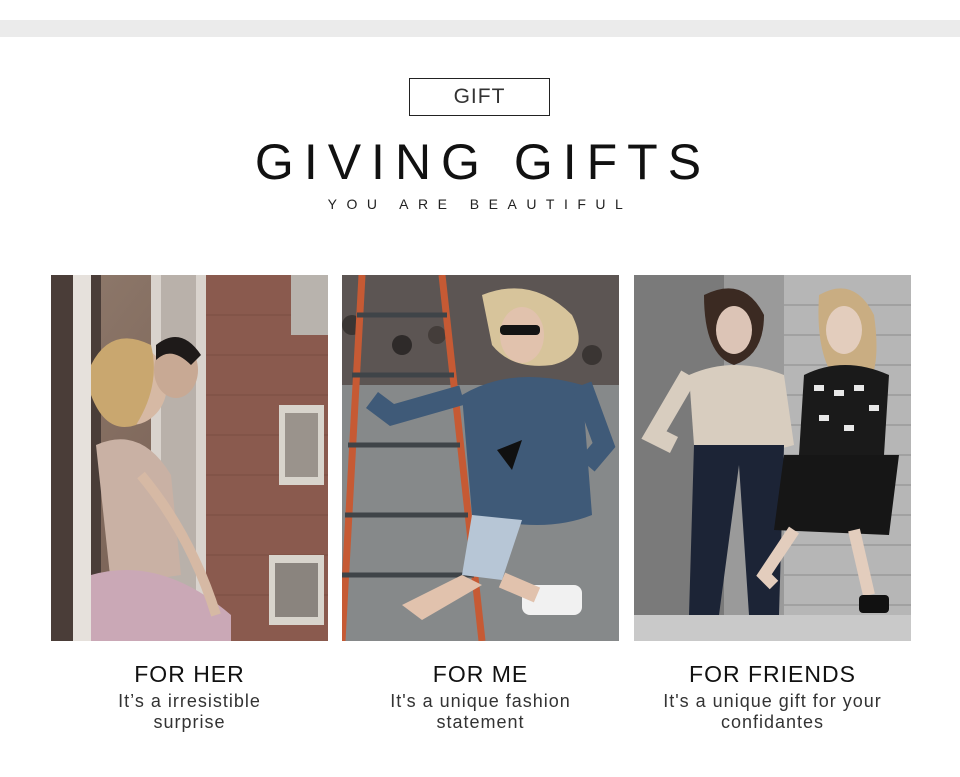 Image resolution: width=960 pixels, height=777 pixels. I want to click on card-title-for-her: FOR HER, so click(189, 674).